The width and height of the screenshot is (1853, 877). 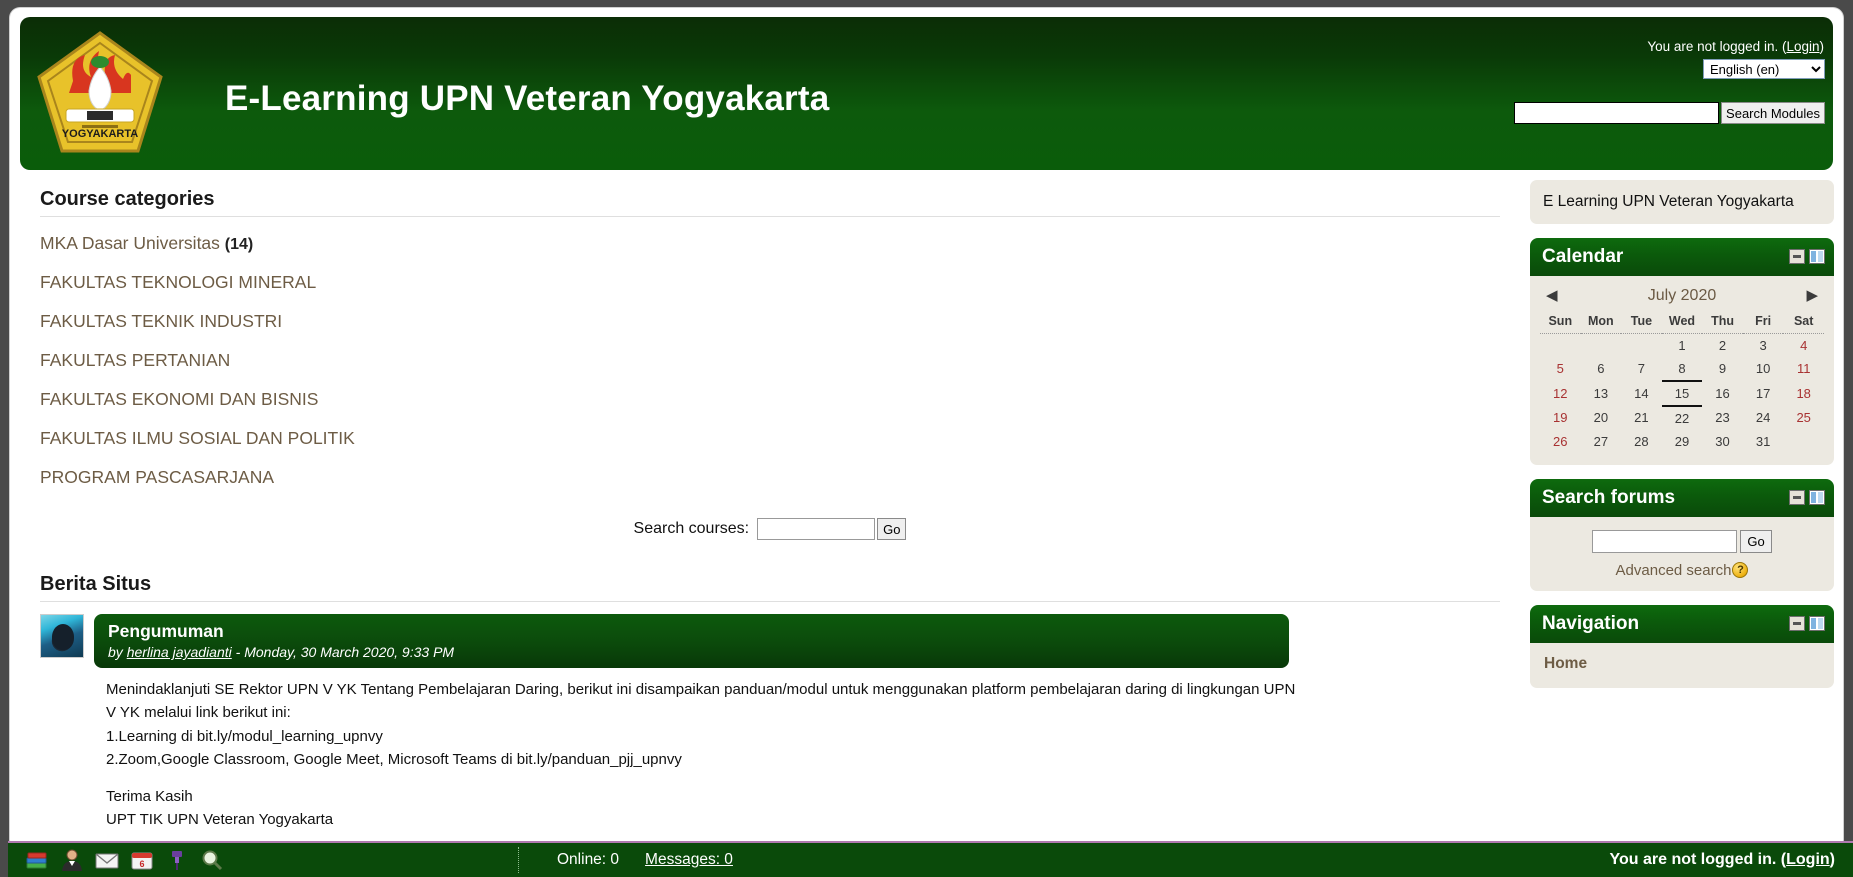 I want to click on taskbar-divider, so click(x=518, y=860).